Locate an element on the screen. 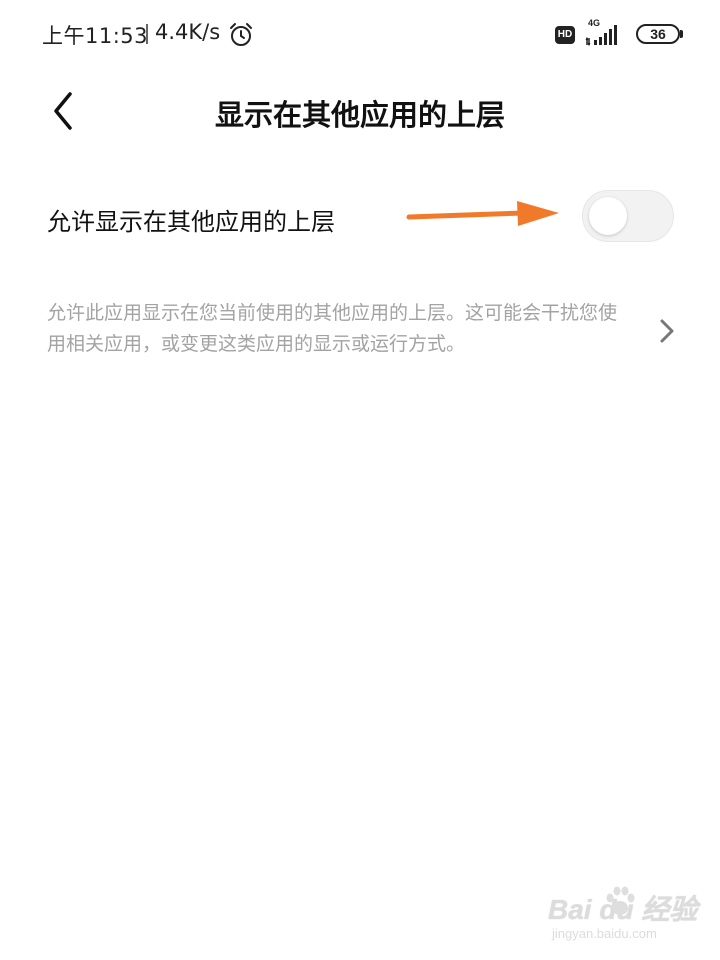 This screenshot has height=960, width=720. overlay-permission-toggle is located at coordinates (628, 216).